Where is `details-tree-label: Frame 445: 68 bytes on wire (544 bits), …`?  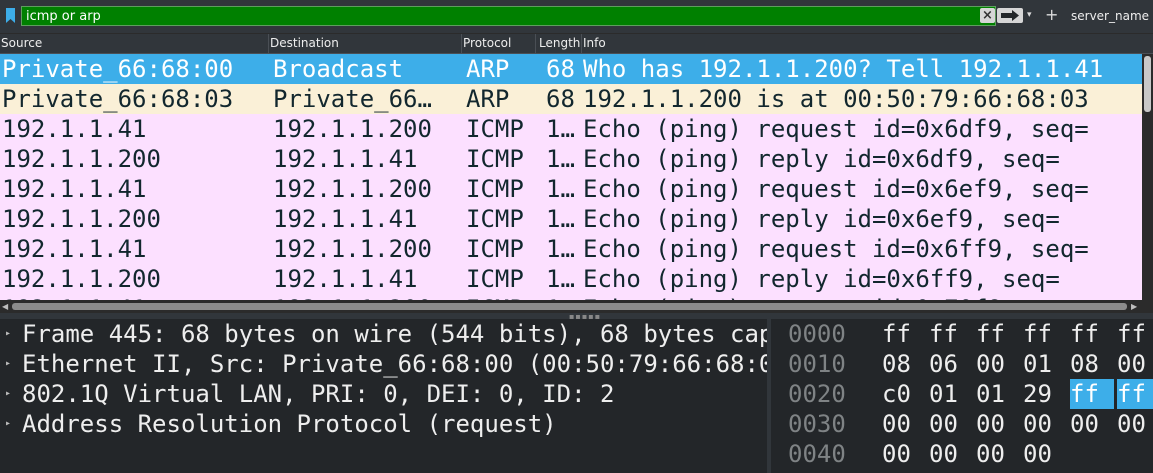 details-tree-label: Frame 445: 68 bytes on wire (544 bits), … is located at coordinates (394, 334).